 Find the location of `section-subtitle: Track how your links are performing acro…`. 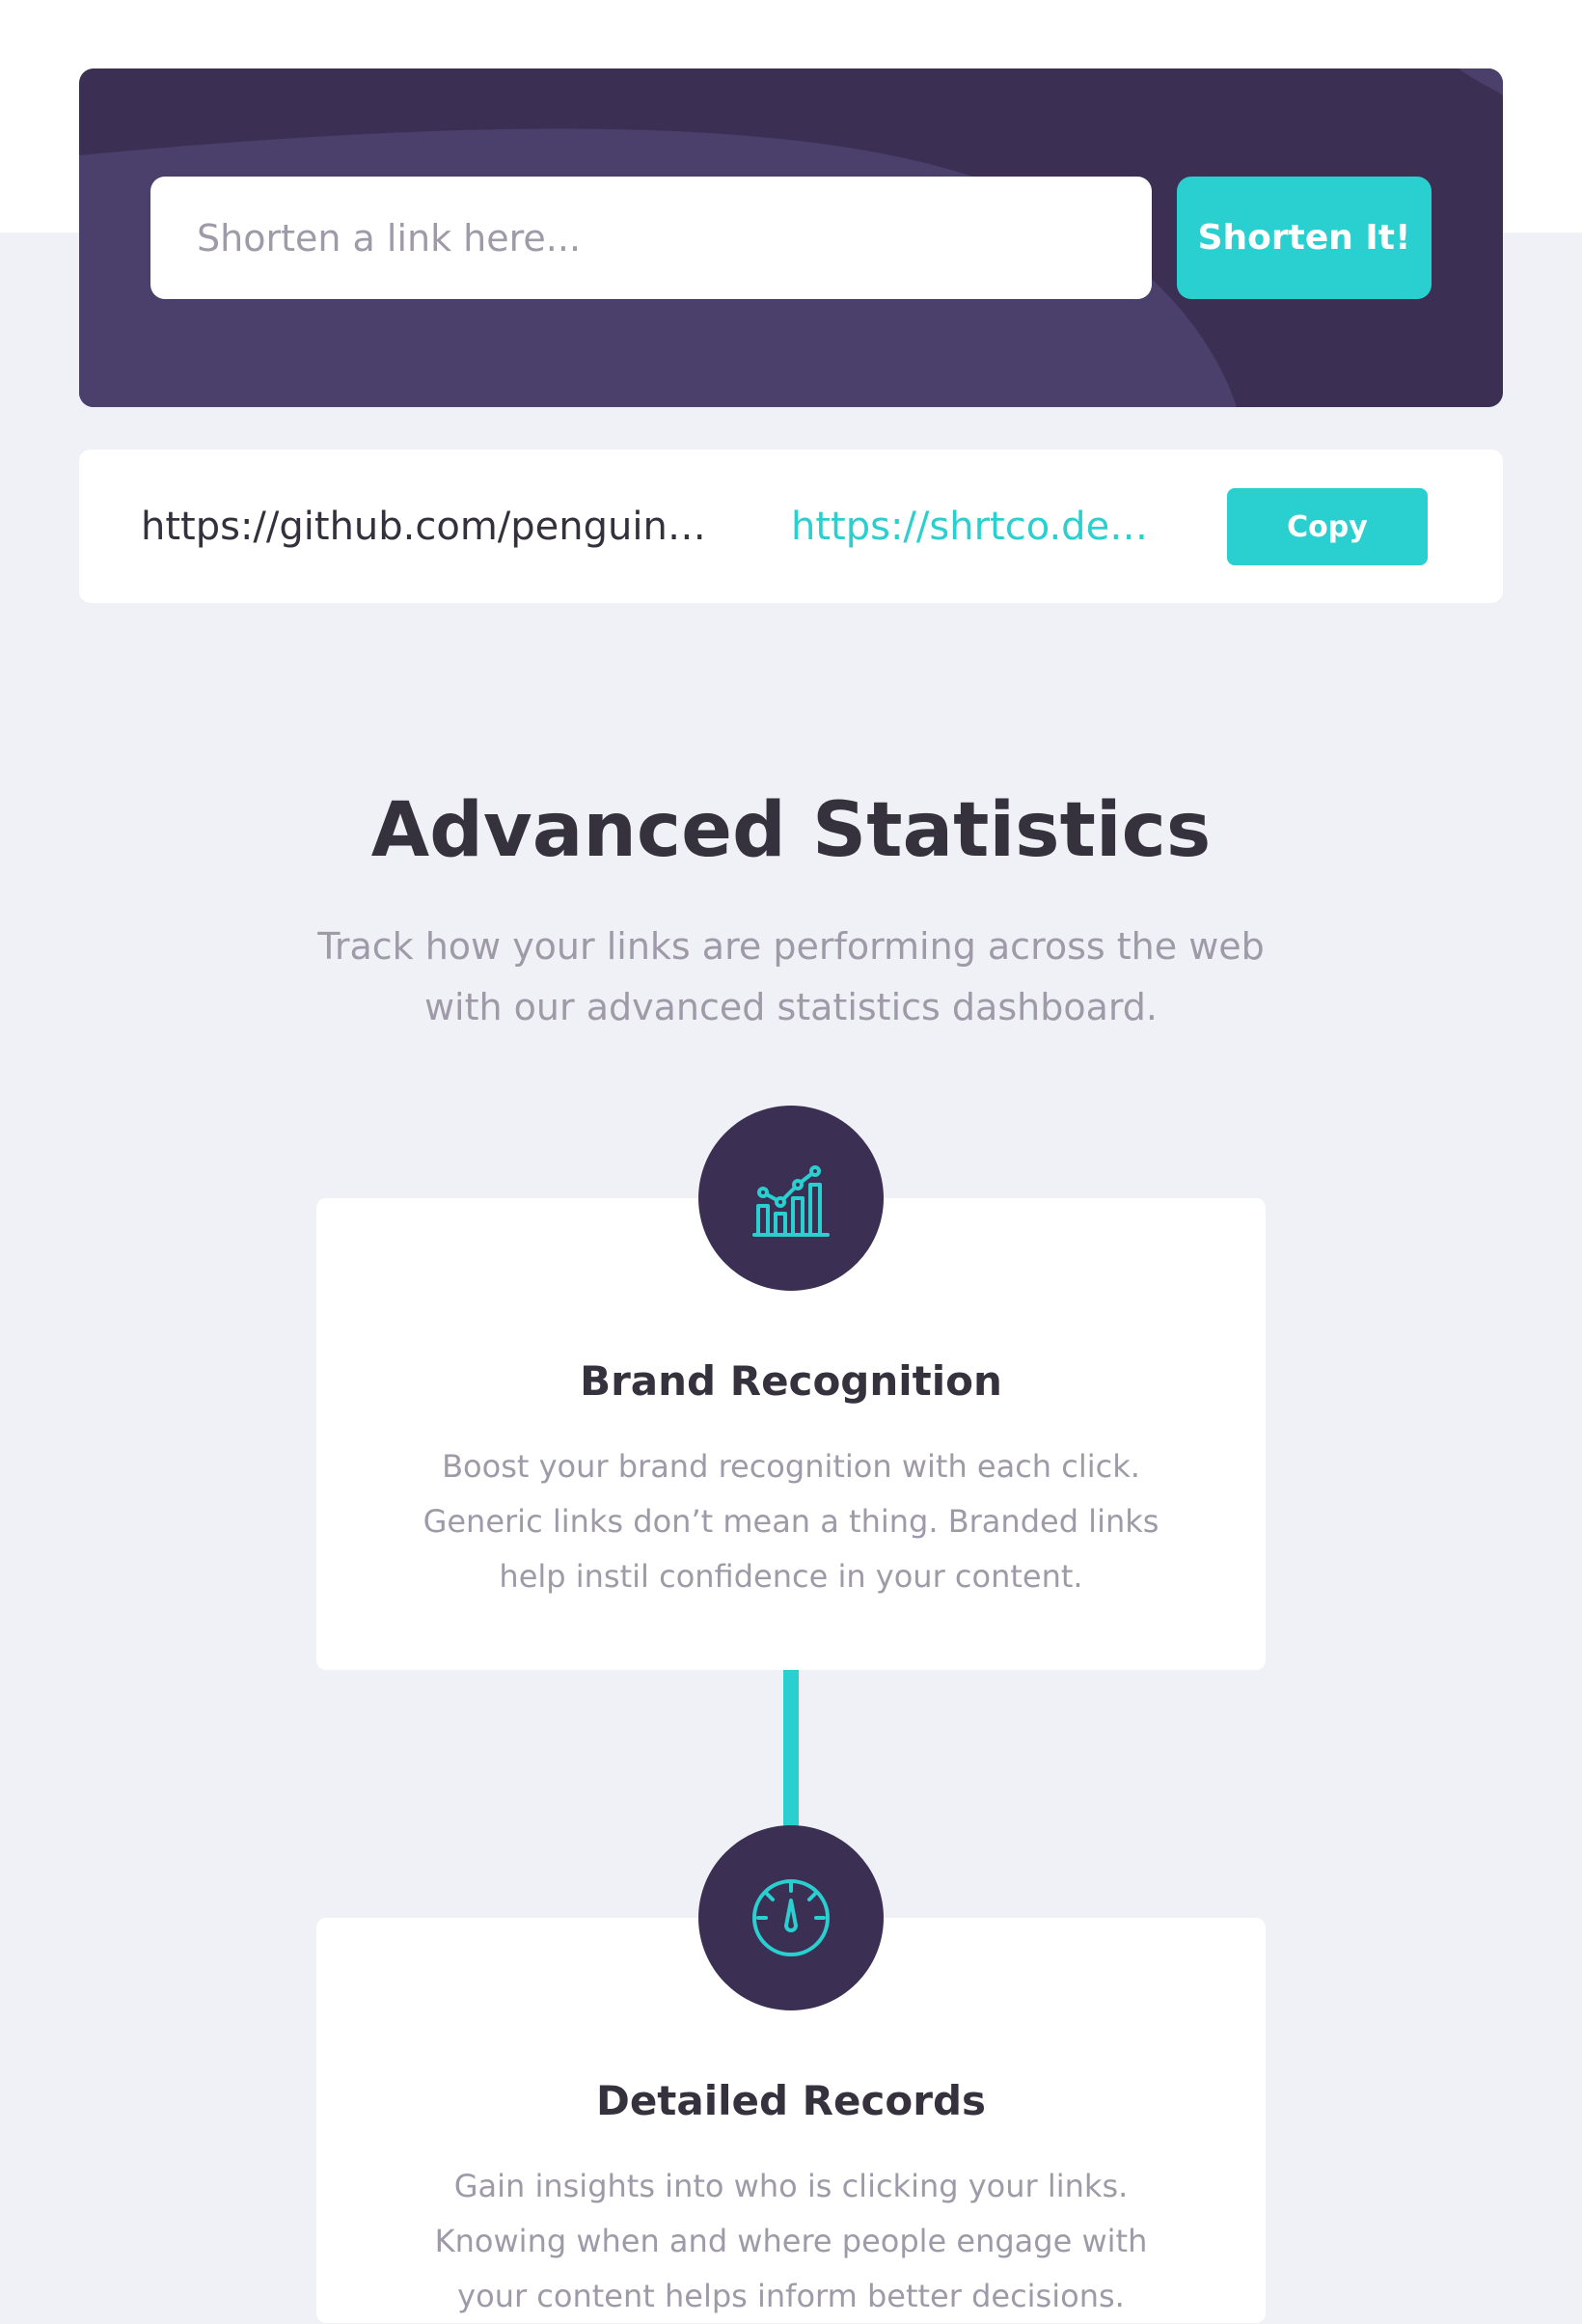

section-subtitle: Track how your links are performing acro… is located at coordinates (791, 976).